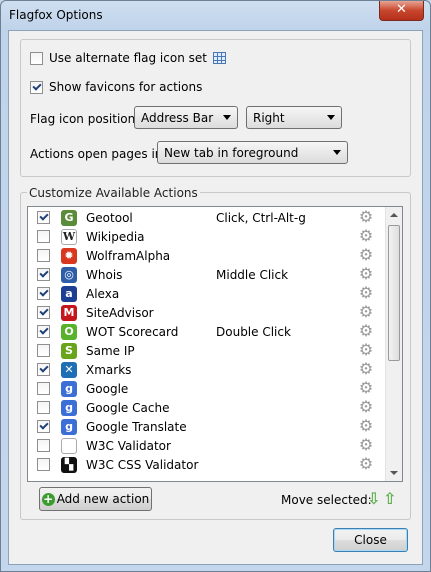 The image size is (431, 572). What do you see at coordinates (177, 117) in the screenshot?
I see `flag-position-value: Address Bar` at bounding box center [177, 117].